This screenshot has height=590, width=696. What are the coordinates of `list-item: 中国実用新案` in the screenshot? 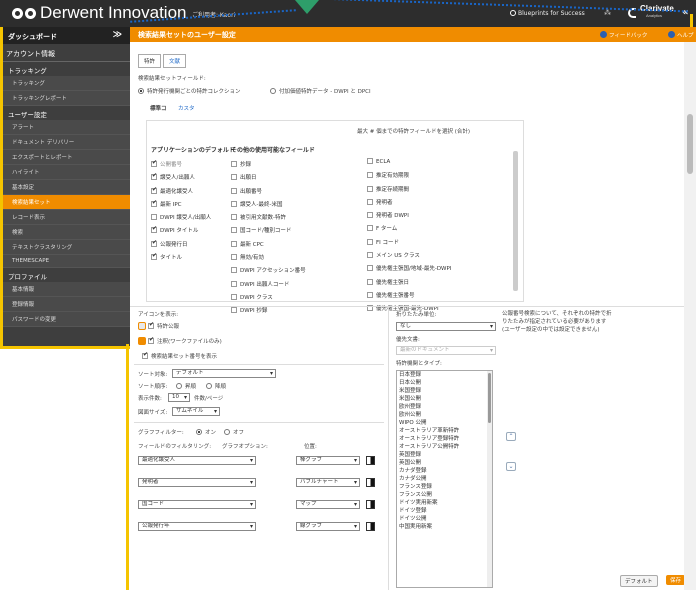 It's located at (444, 527).